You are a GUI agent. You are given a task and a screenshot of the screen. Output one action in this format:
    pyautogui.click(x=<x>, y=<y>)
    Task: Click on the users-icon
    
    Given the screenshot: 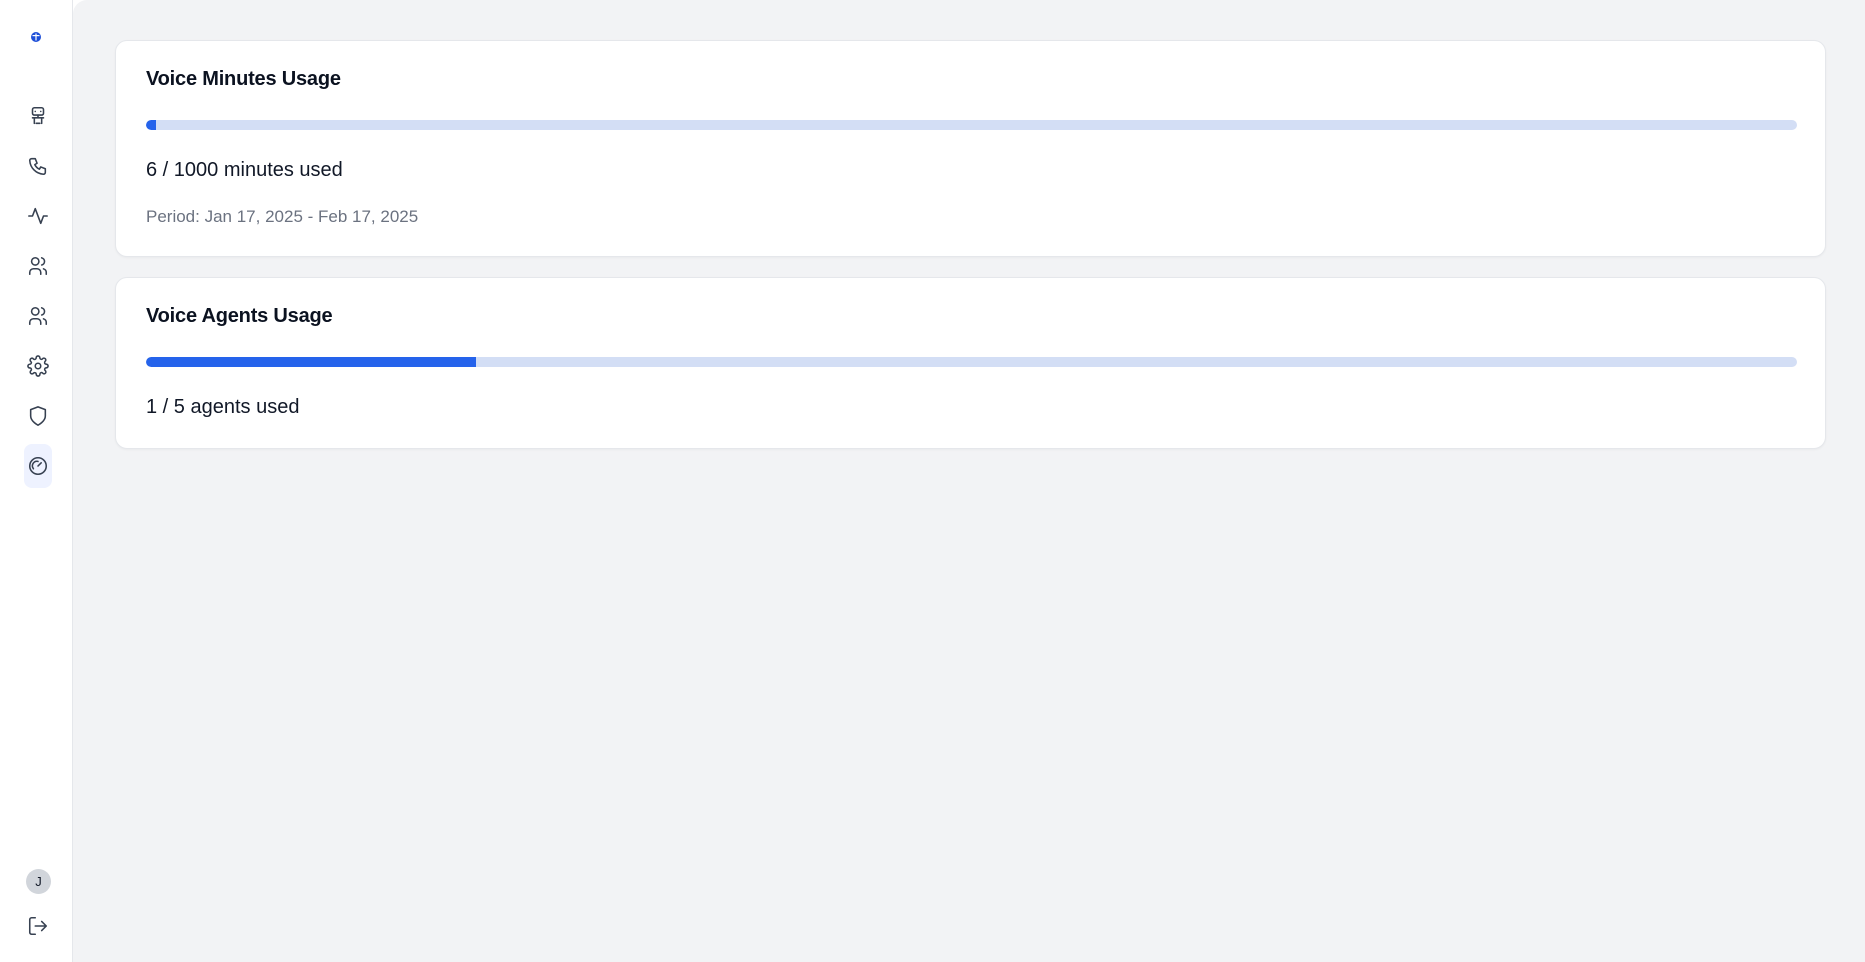 What is the action you would take?
    pyautogui.click(x=38, y=266)
    